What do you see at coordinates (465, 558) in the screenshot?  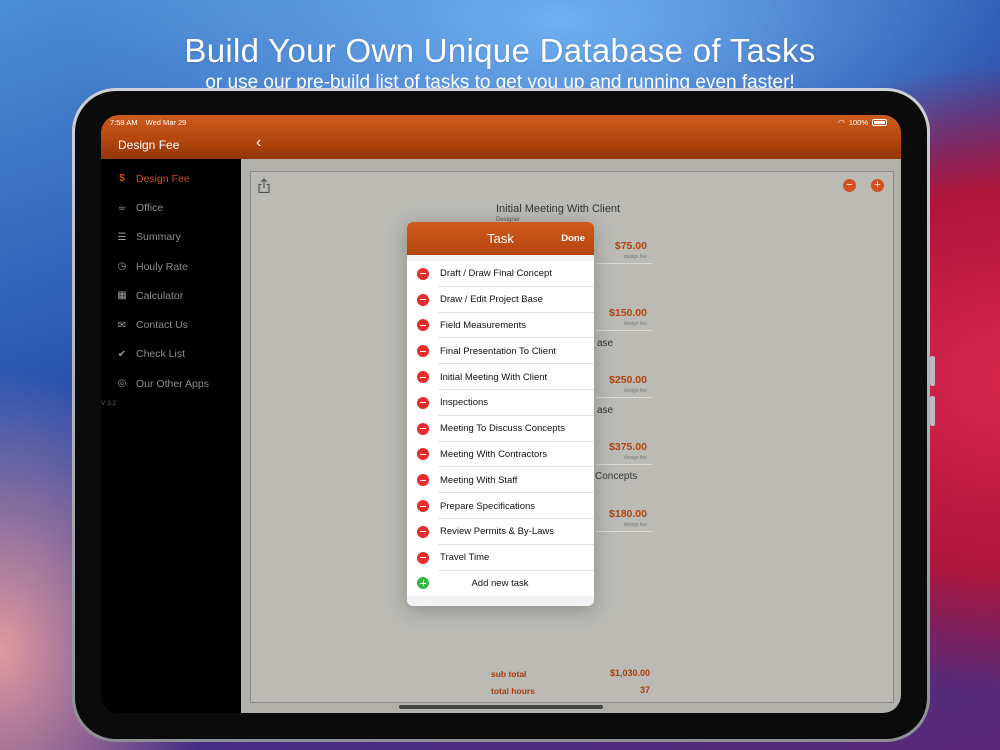 I see `task-label: Travel Time` at bounding box center [465, 558].